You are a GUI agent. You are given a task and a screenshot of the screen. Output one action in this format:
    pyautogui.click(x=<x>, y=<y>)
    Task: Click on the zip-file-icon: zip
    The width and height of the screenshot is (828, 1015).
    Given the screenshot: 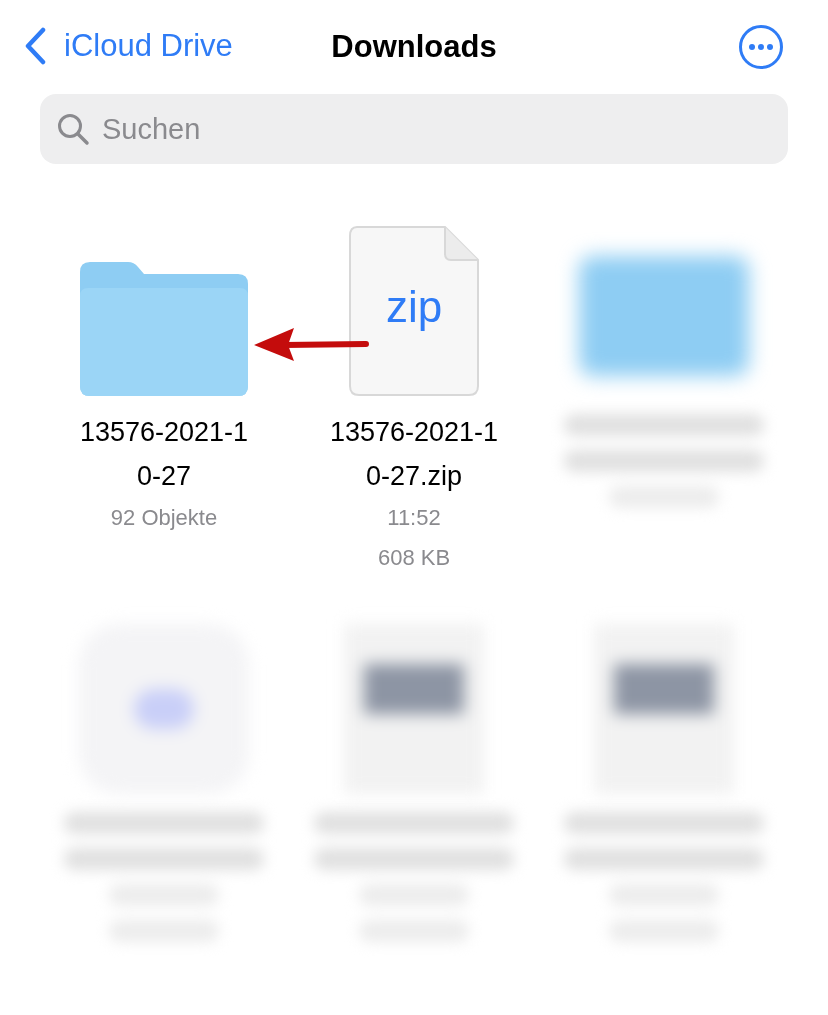 What is the action you would take?
    pyautogui.click(x=414, y=311)
    